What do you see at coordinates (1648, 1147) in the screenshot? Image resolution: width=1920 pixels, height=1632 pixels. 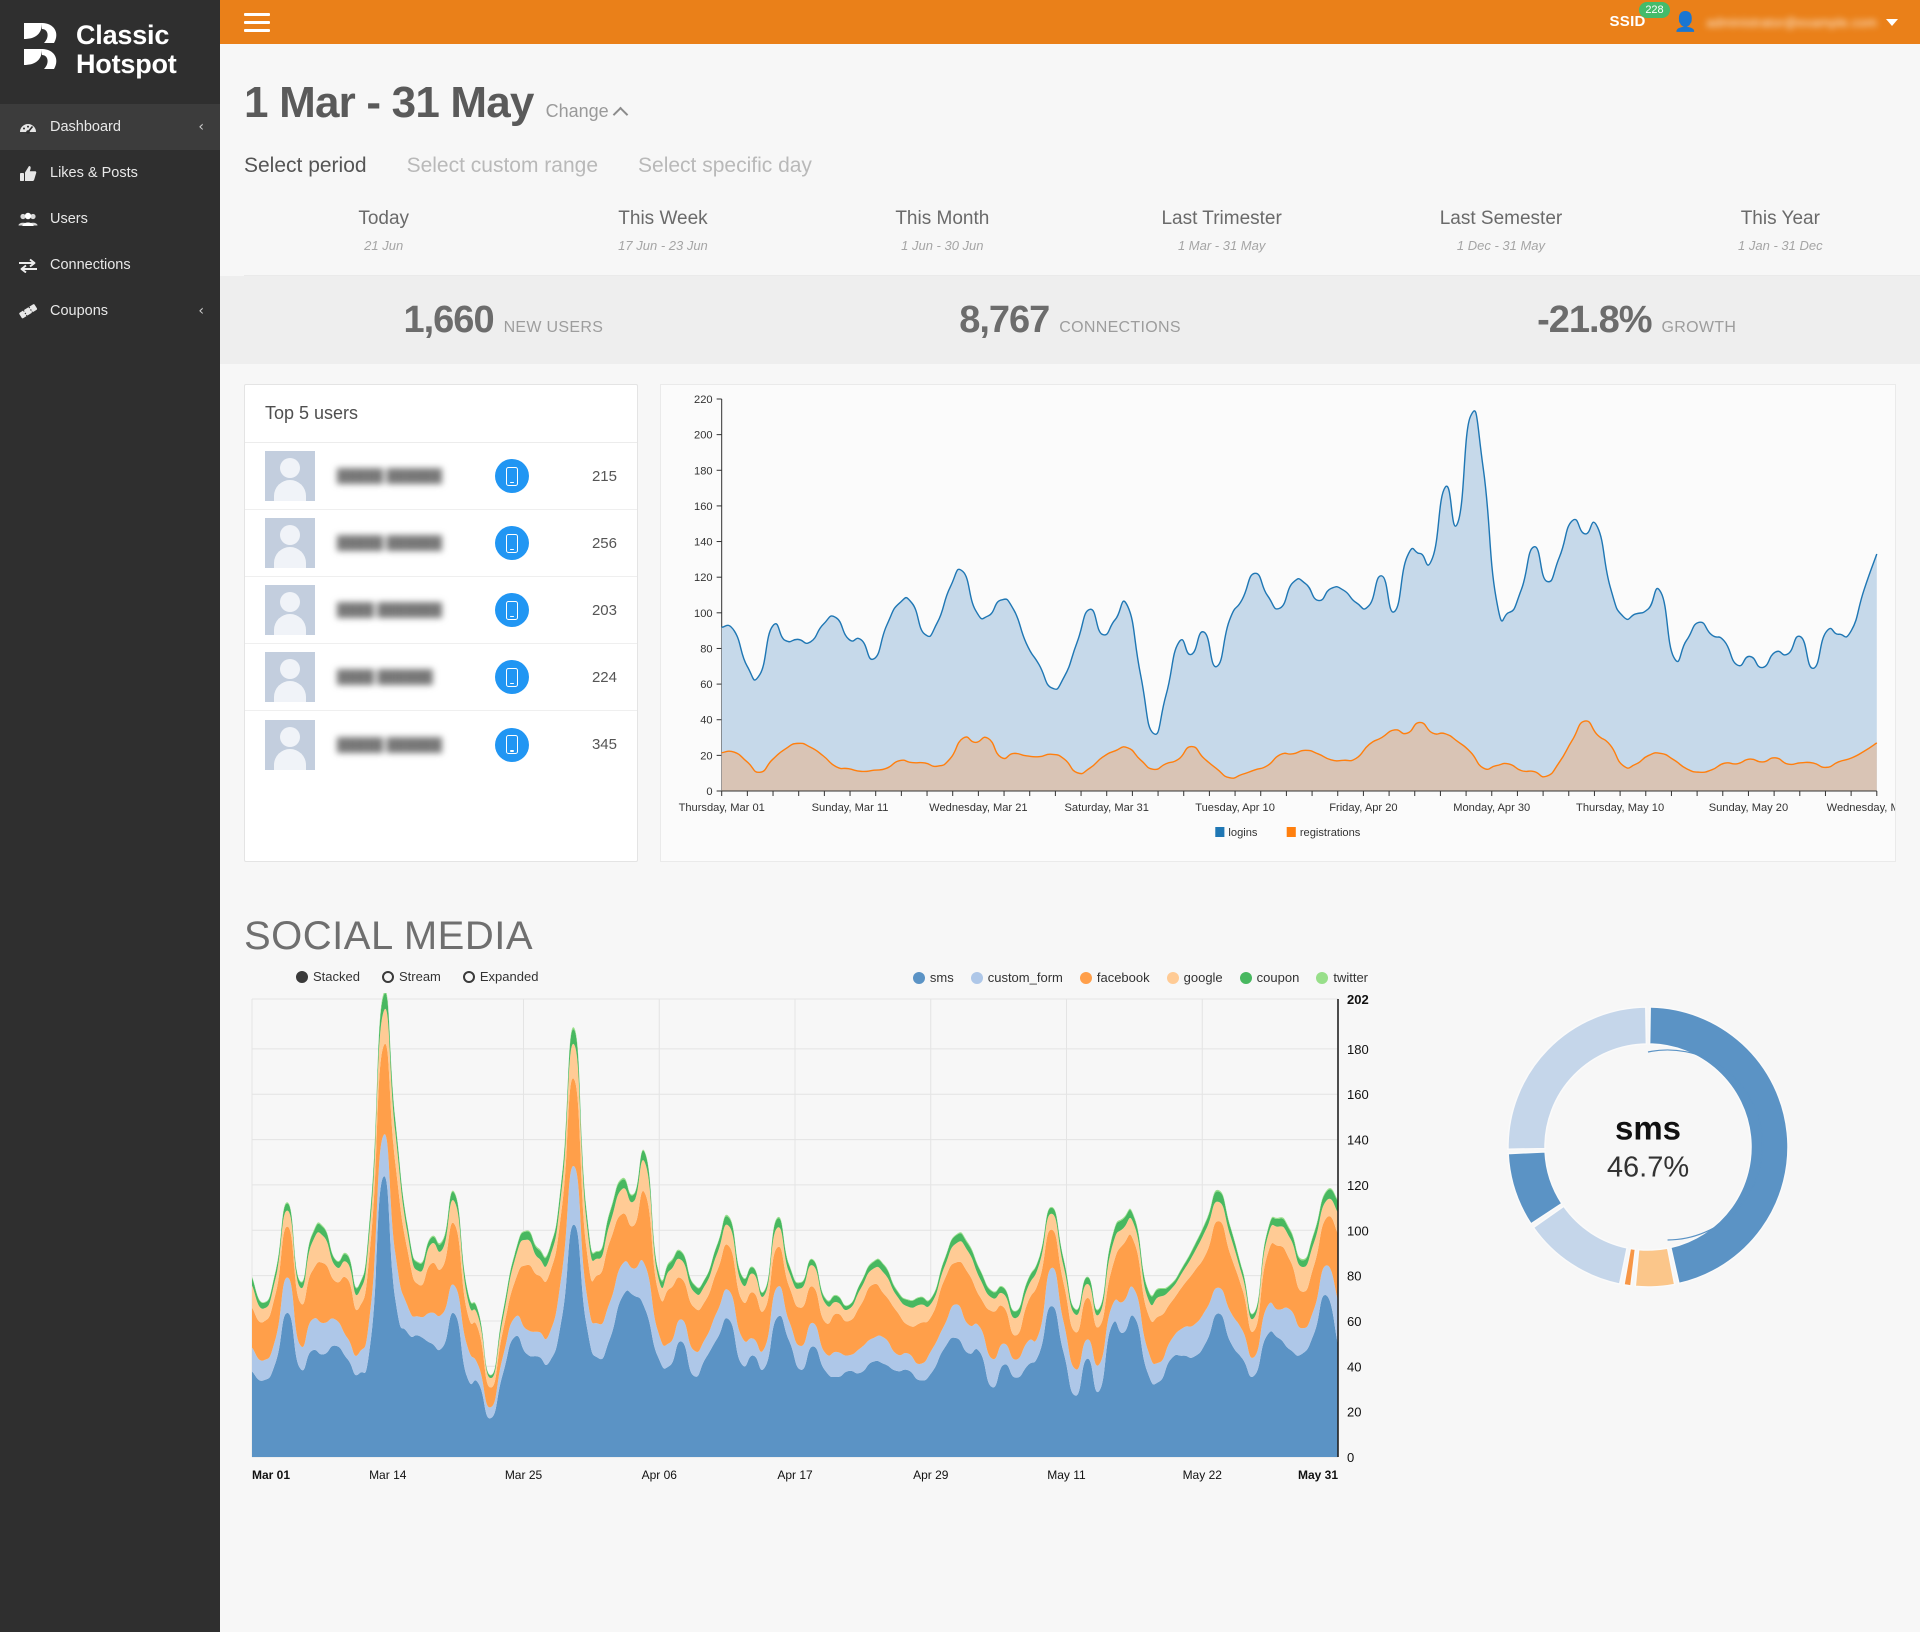 I see `social-donut-svg` at bounding box center [1648, 1147].